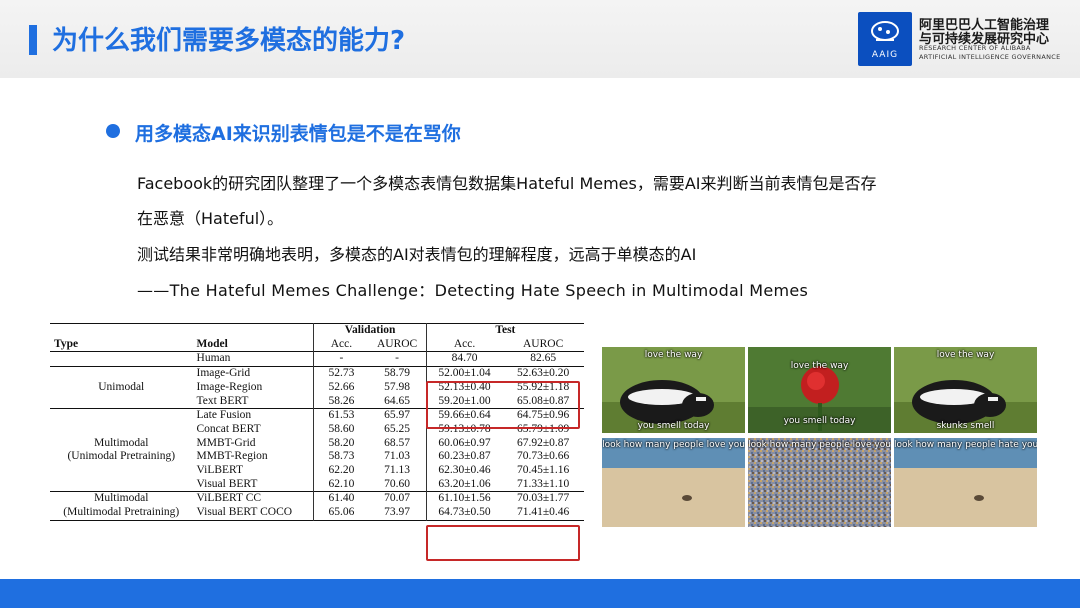  I want to click on type-cell: Multimodal (Multimodal Pretraining), so click(121, 505).